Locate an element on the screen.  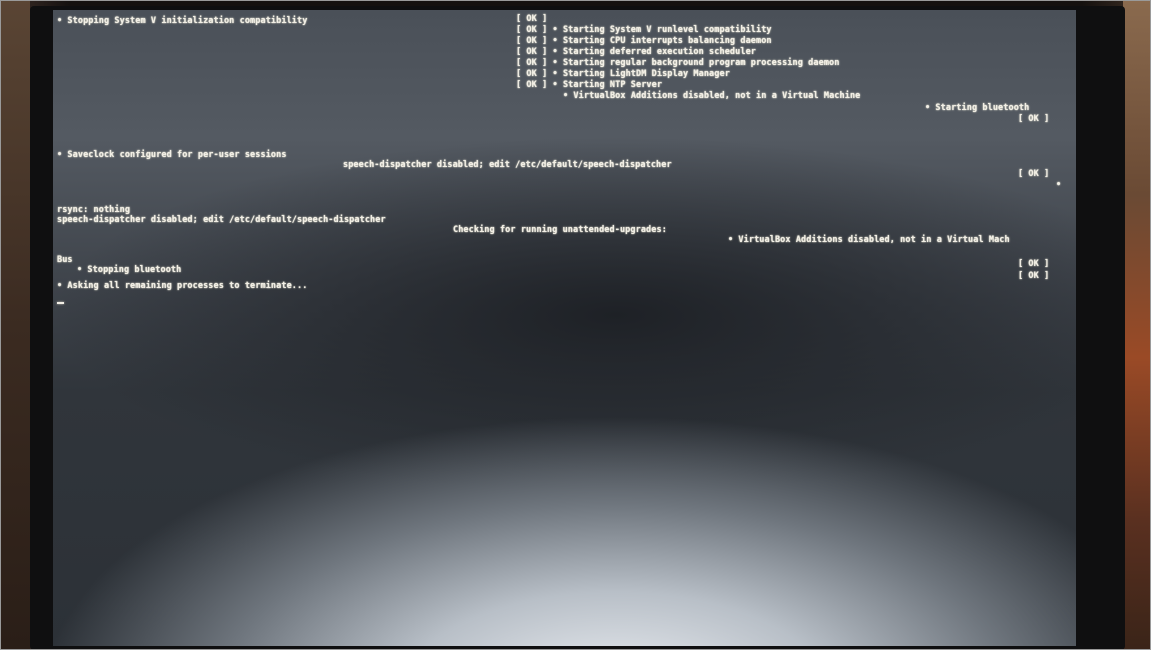
console-line: • Starting bluetooth is located at coordinates (977, 108).